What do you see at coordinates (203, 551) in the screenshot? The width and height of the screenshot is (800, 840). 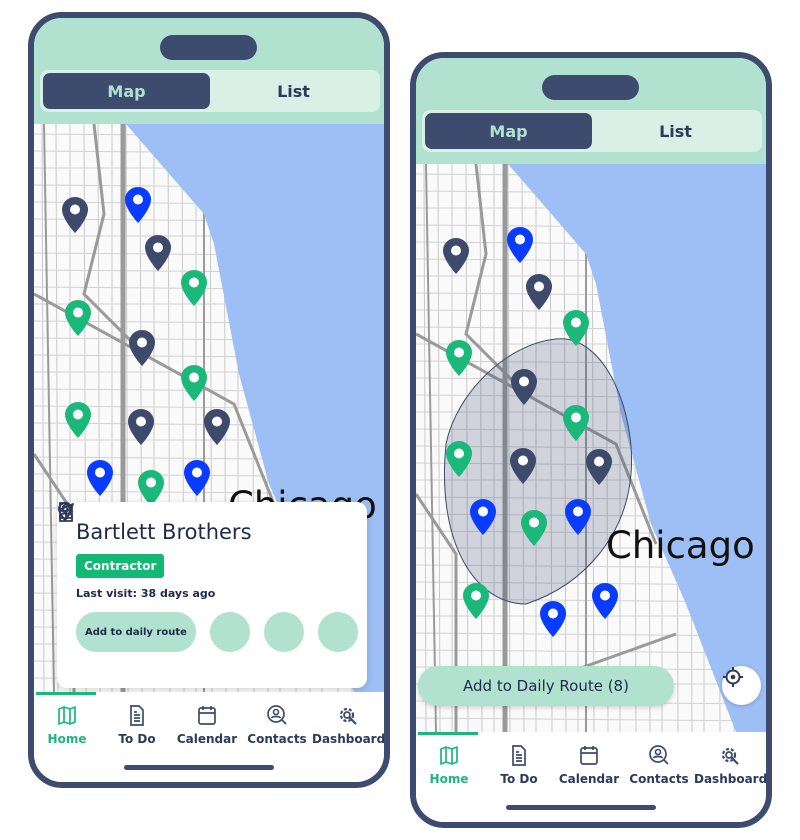 I see `last-visit: Last visit: 38 days ago` at bounding box center [203, 551].